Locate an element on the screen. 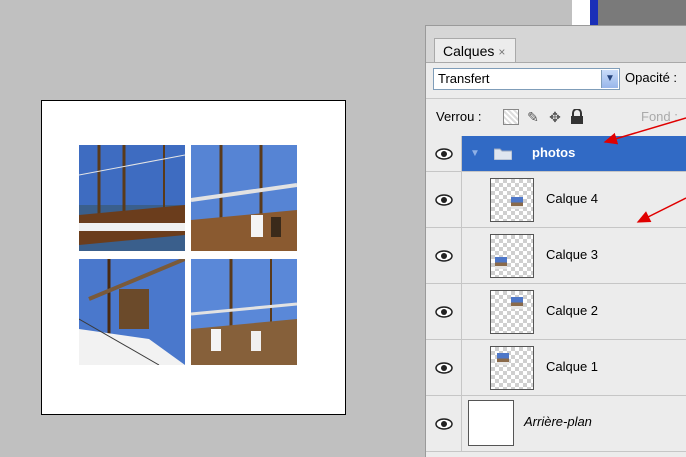 The image size is (686, 457). background-window-strip is located at coordinates (629, 14).